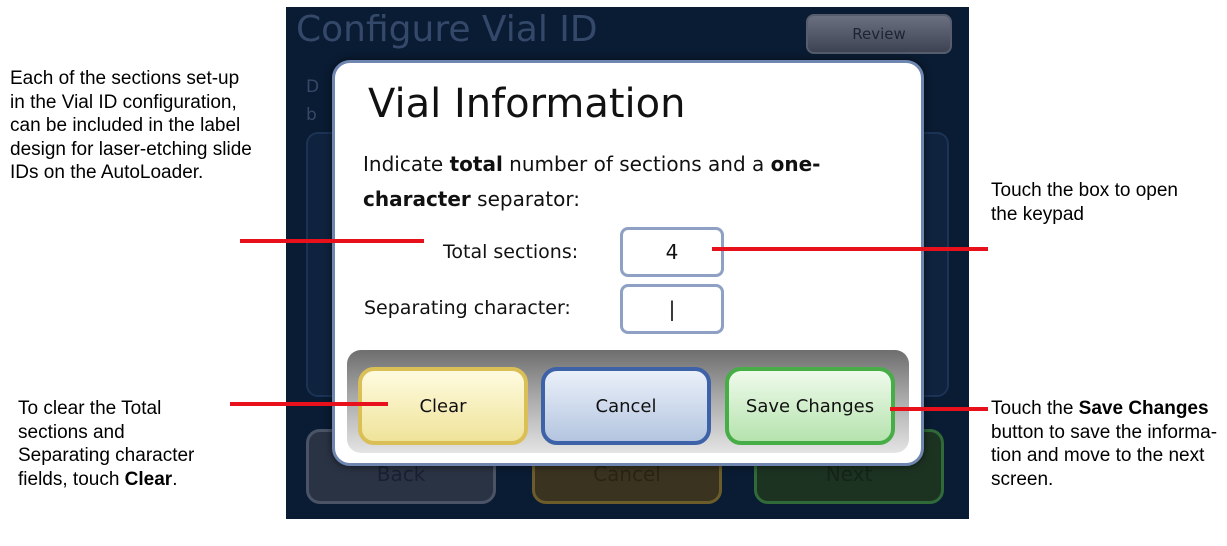  Describe the element at coordinates (511, 252) in the screenshot. I see `total-sections-label: Total sections:` at that location.